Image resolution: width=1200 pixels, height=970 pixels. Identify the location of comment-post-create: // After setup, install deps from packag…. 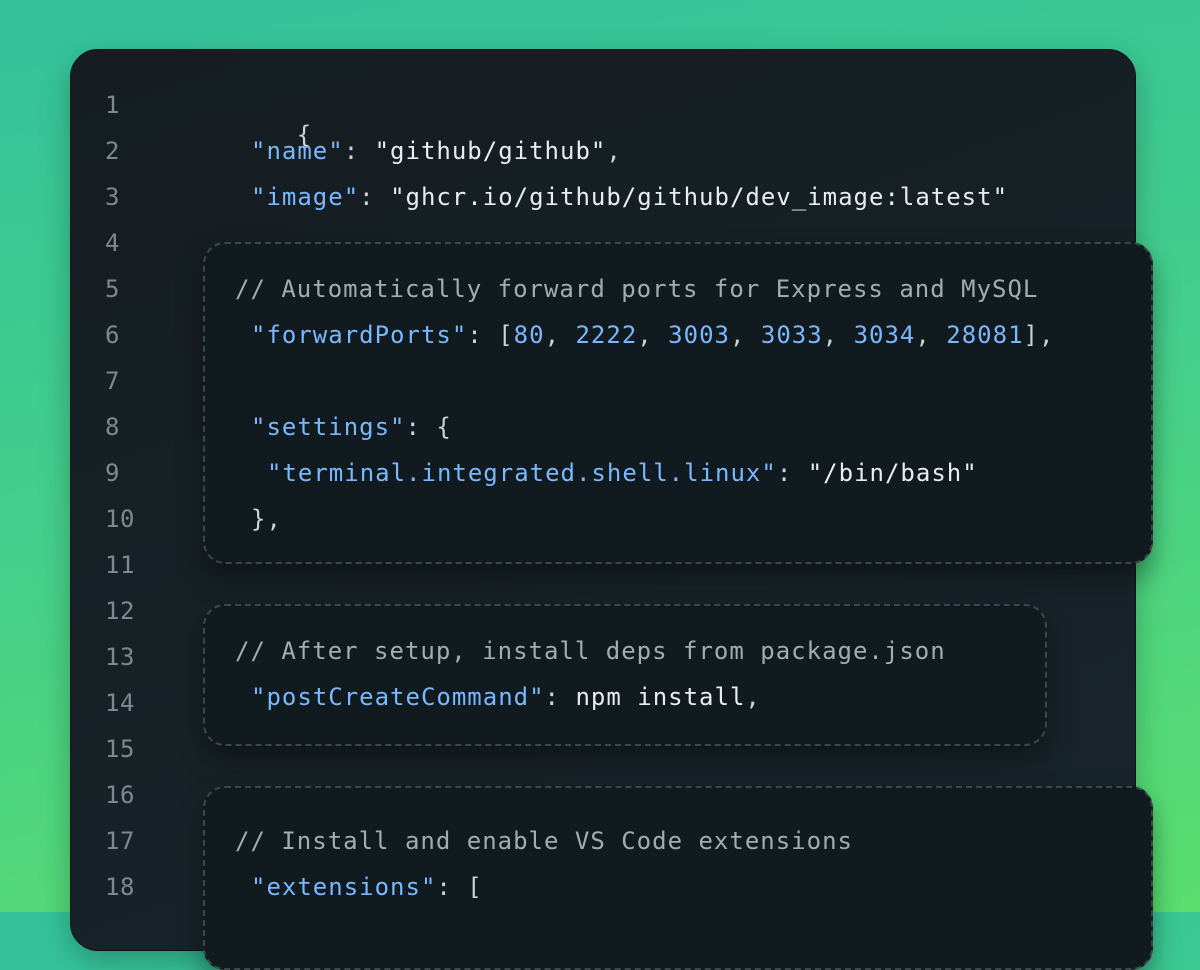
(590, 651).